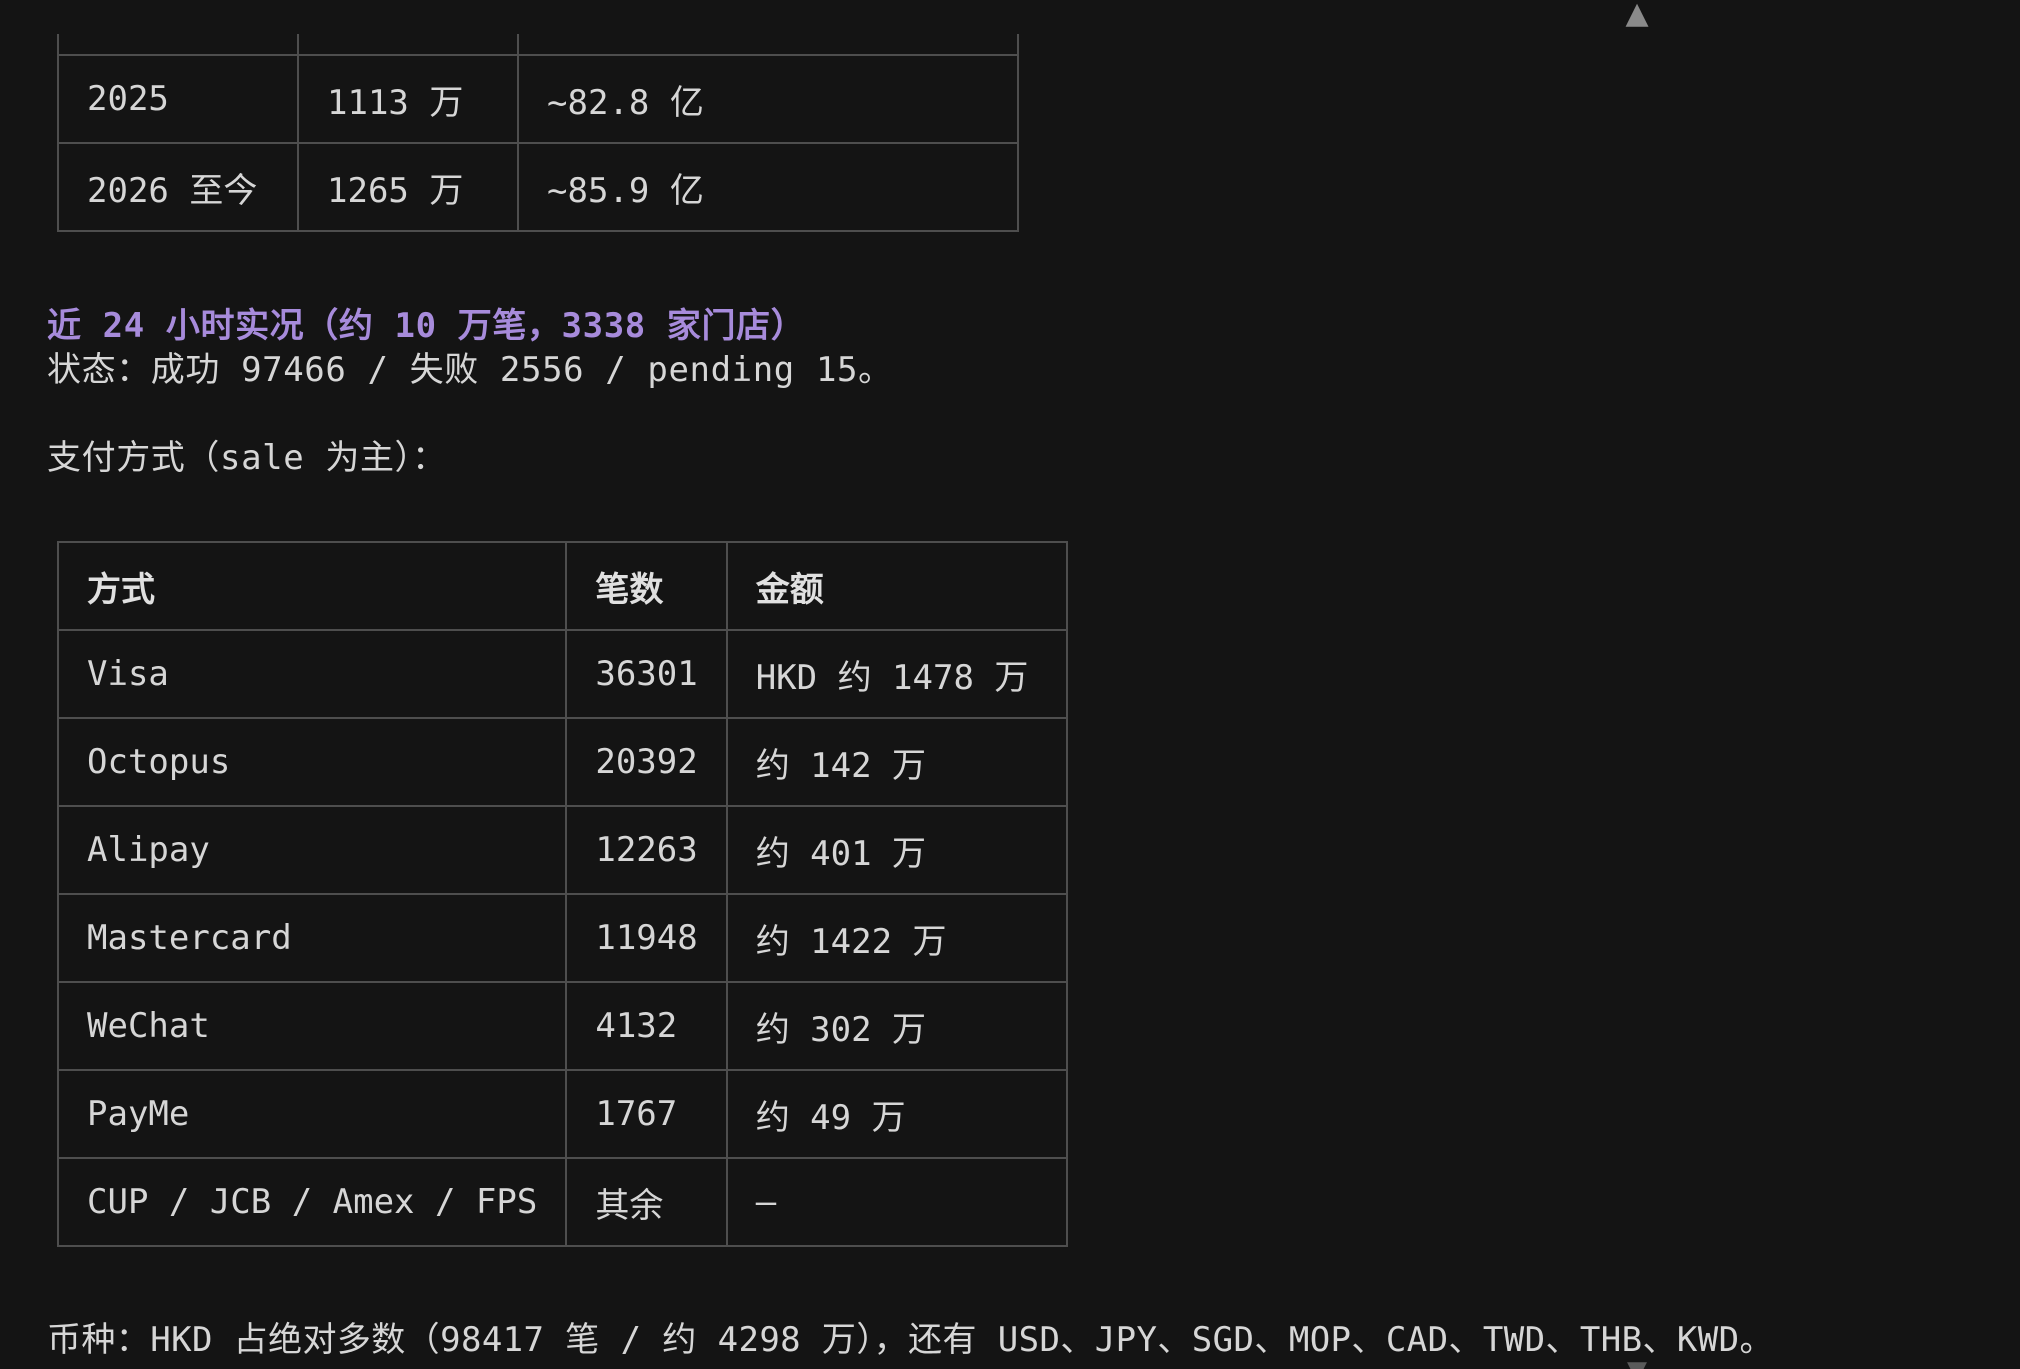  Describe the element at coordinates (768, 187) in the screenshot. I see `amount-cell: ~85.9 亿` at that location.